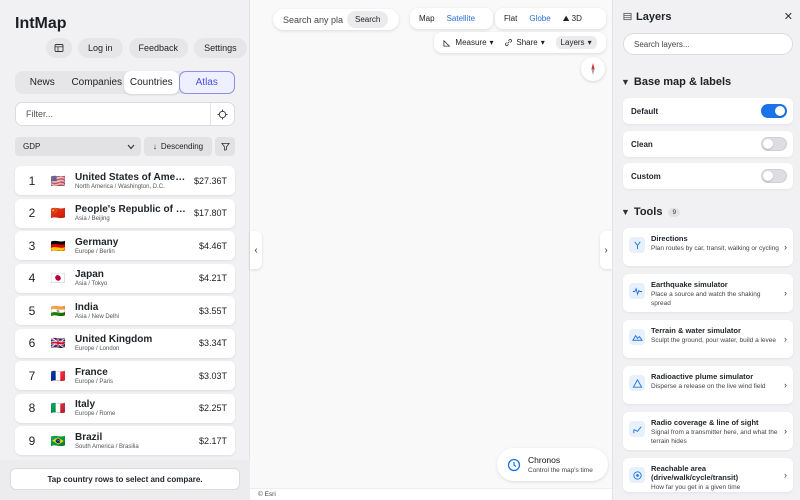 This screenshot has height=500, width=800. What do you see at coordinates (95, 414) in the screenshot?
I see `country-region: Europe / Rome` at bounding box center [95, 414].